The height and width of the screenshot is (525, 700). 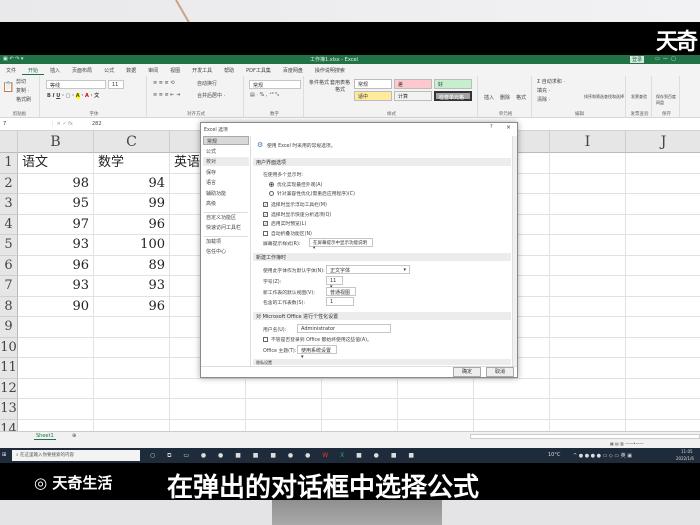 I want to click on align-buttons-2: ≡ ≡ ≡ ⇤ ⇥, so click(x=166, y=95).